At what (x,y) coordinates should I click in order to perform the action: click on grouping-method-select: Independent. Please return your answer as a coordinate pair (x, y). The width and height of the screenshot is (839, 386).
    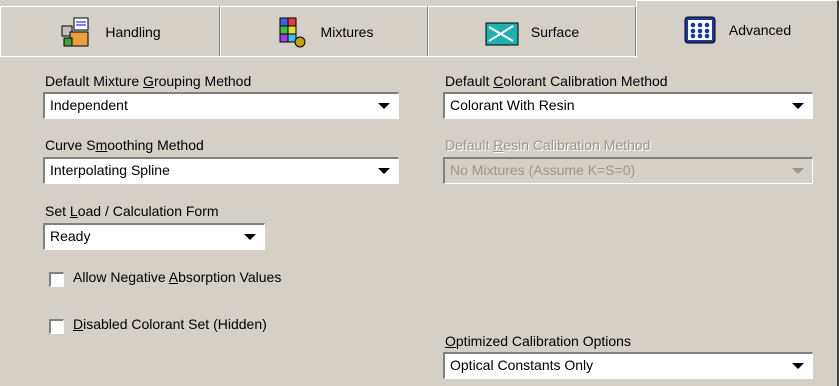
    Looking at the image, I should click on (221, 105).